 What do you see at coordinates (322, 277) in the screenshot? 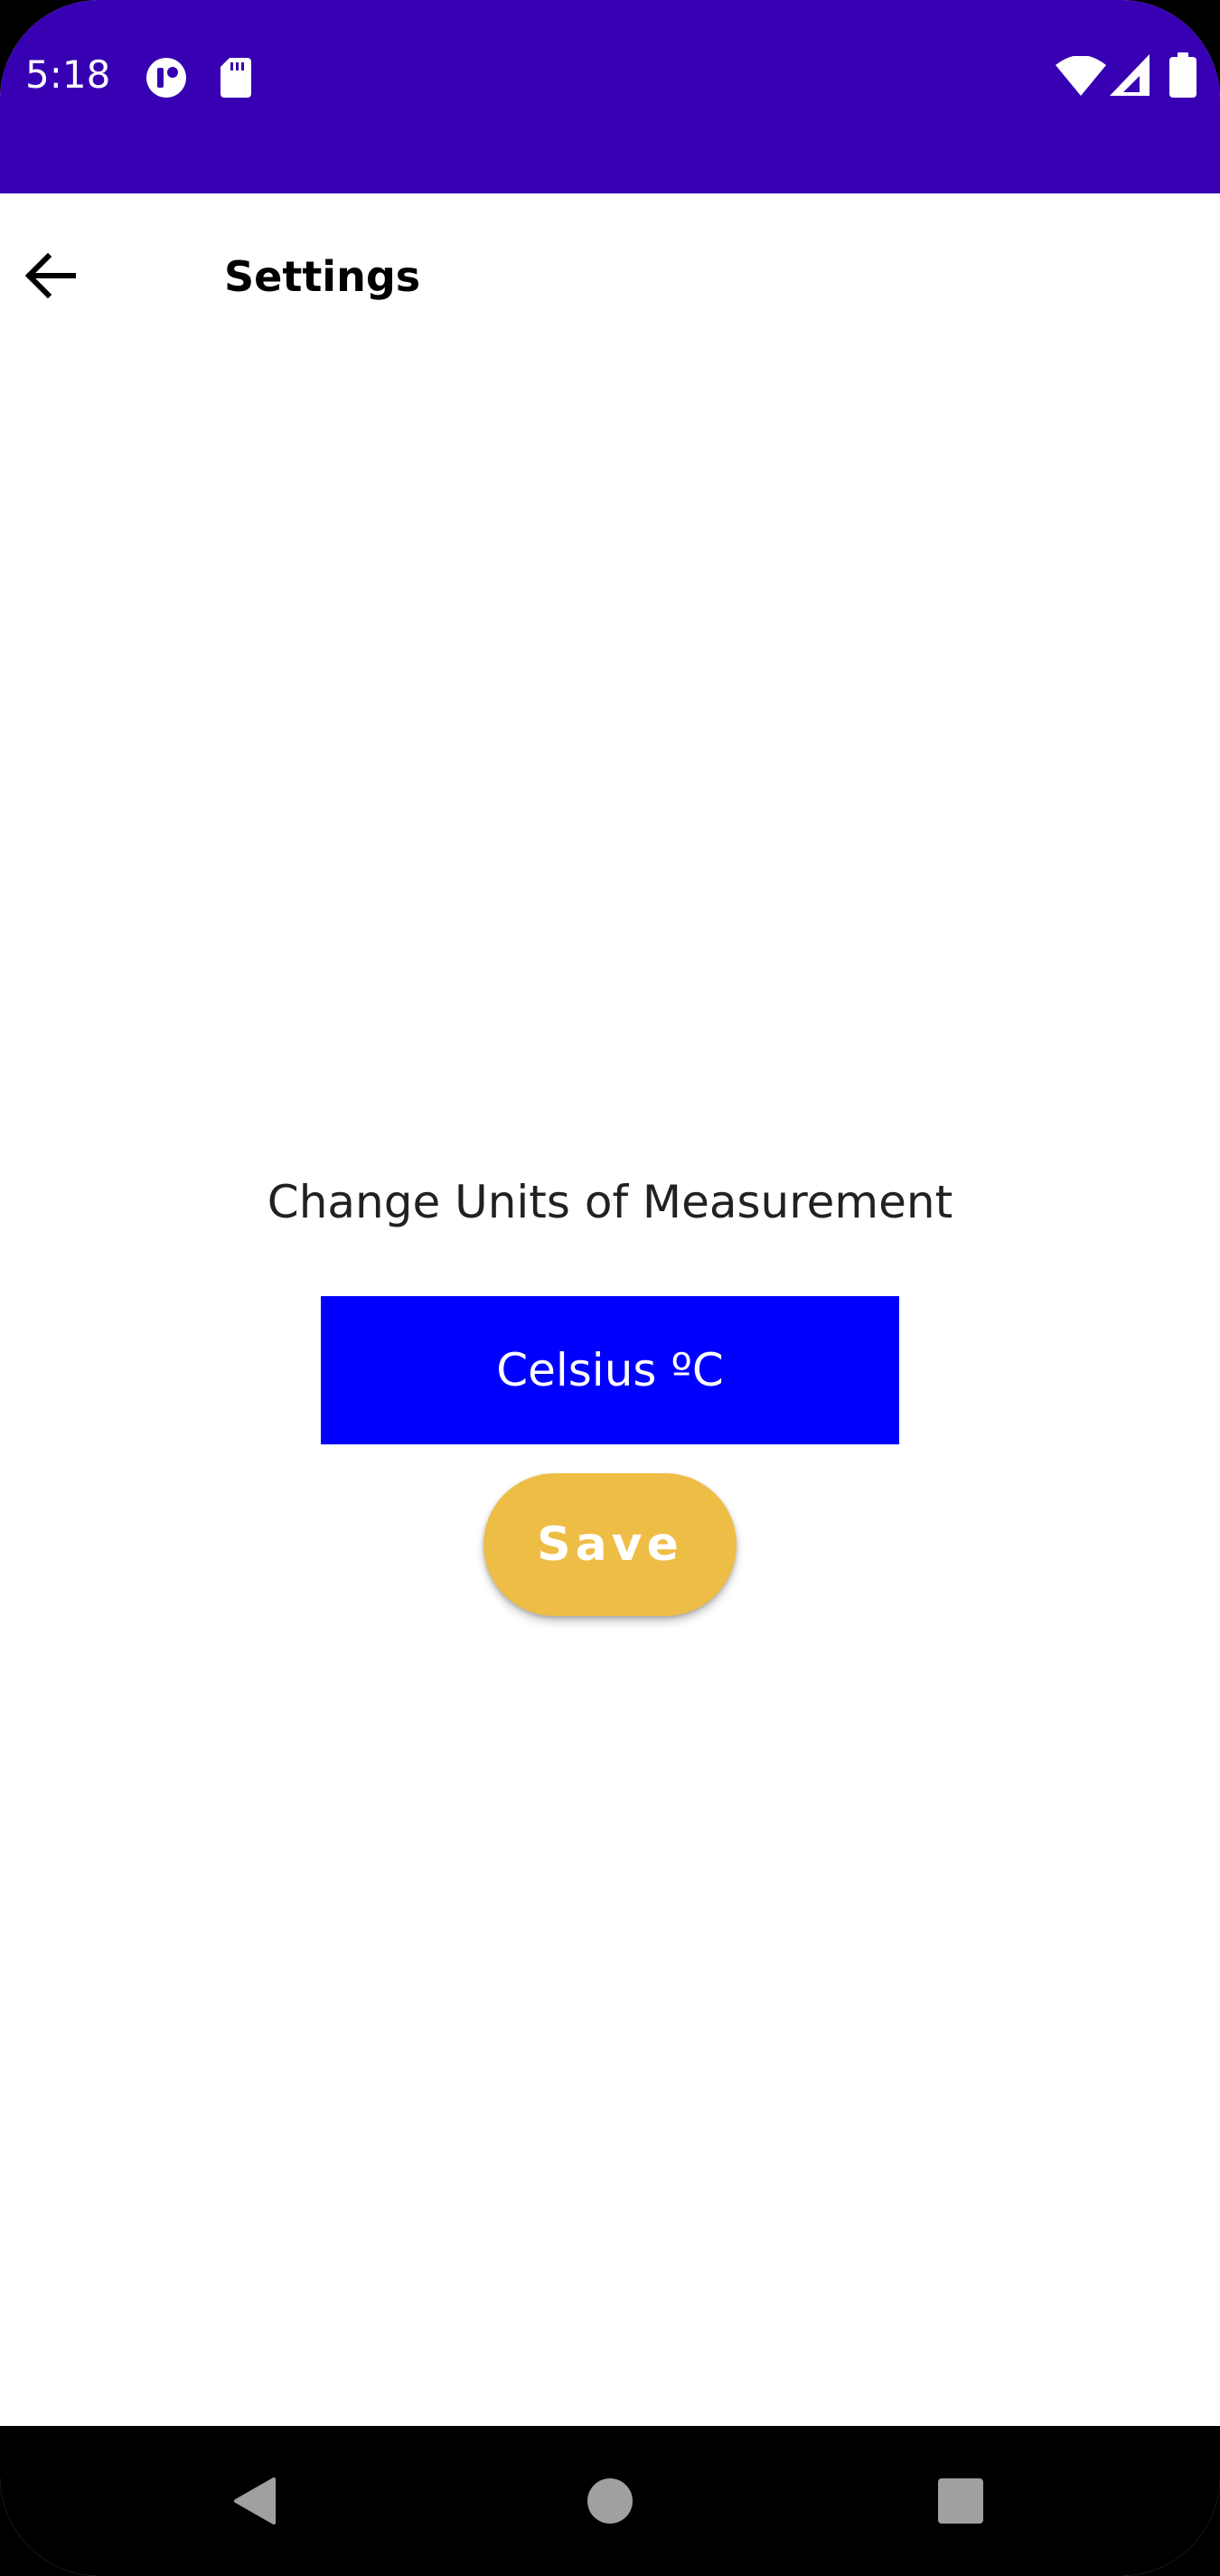
I see `page-title: Settings` at bounding box center [322, 277].